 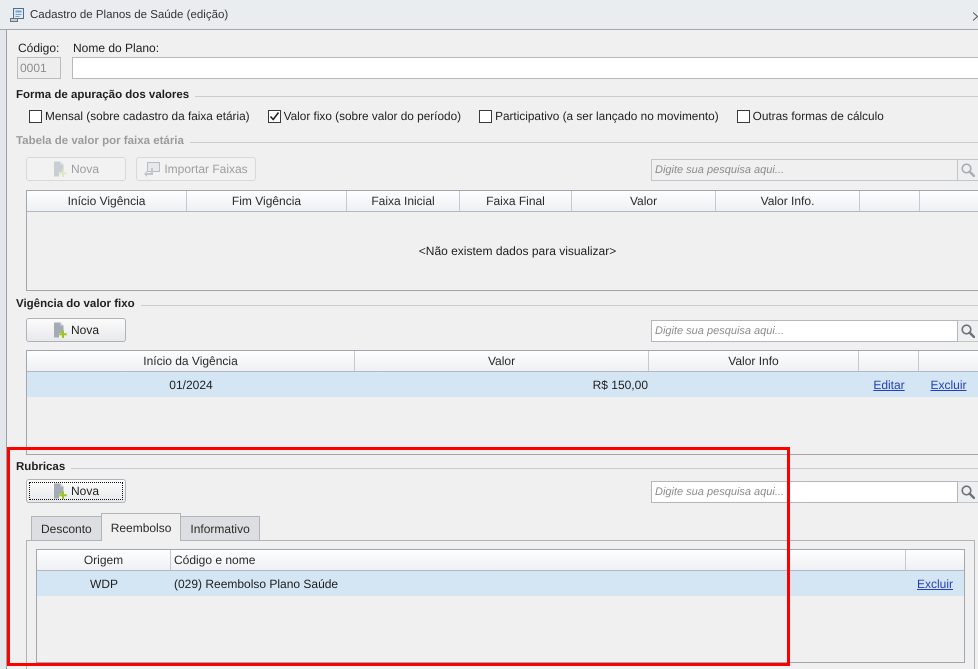 What do you see at coordinates (104, 560) in the screenshot?
I see `column-header: Origem` at bounding box center [104, 560].